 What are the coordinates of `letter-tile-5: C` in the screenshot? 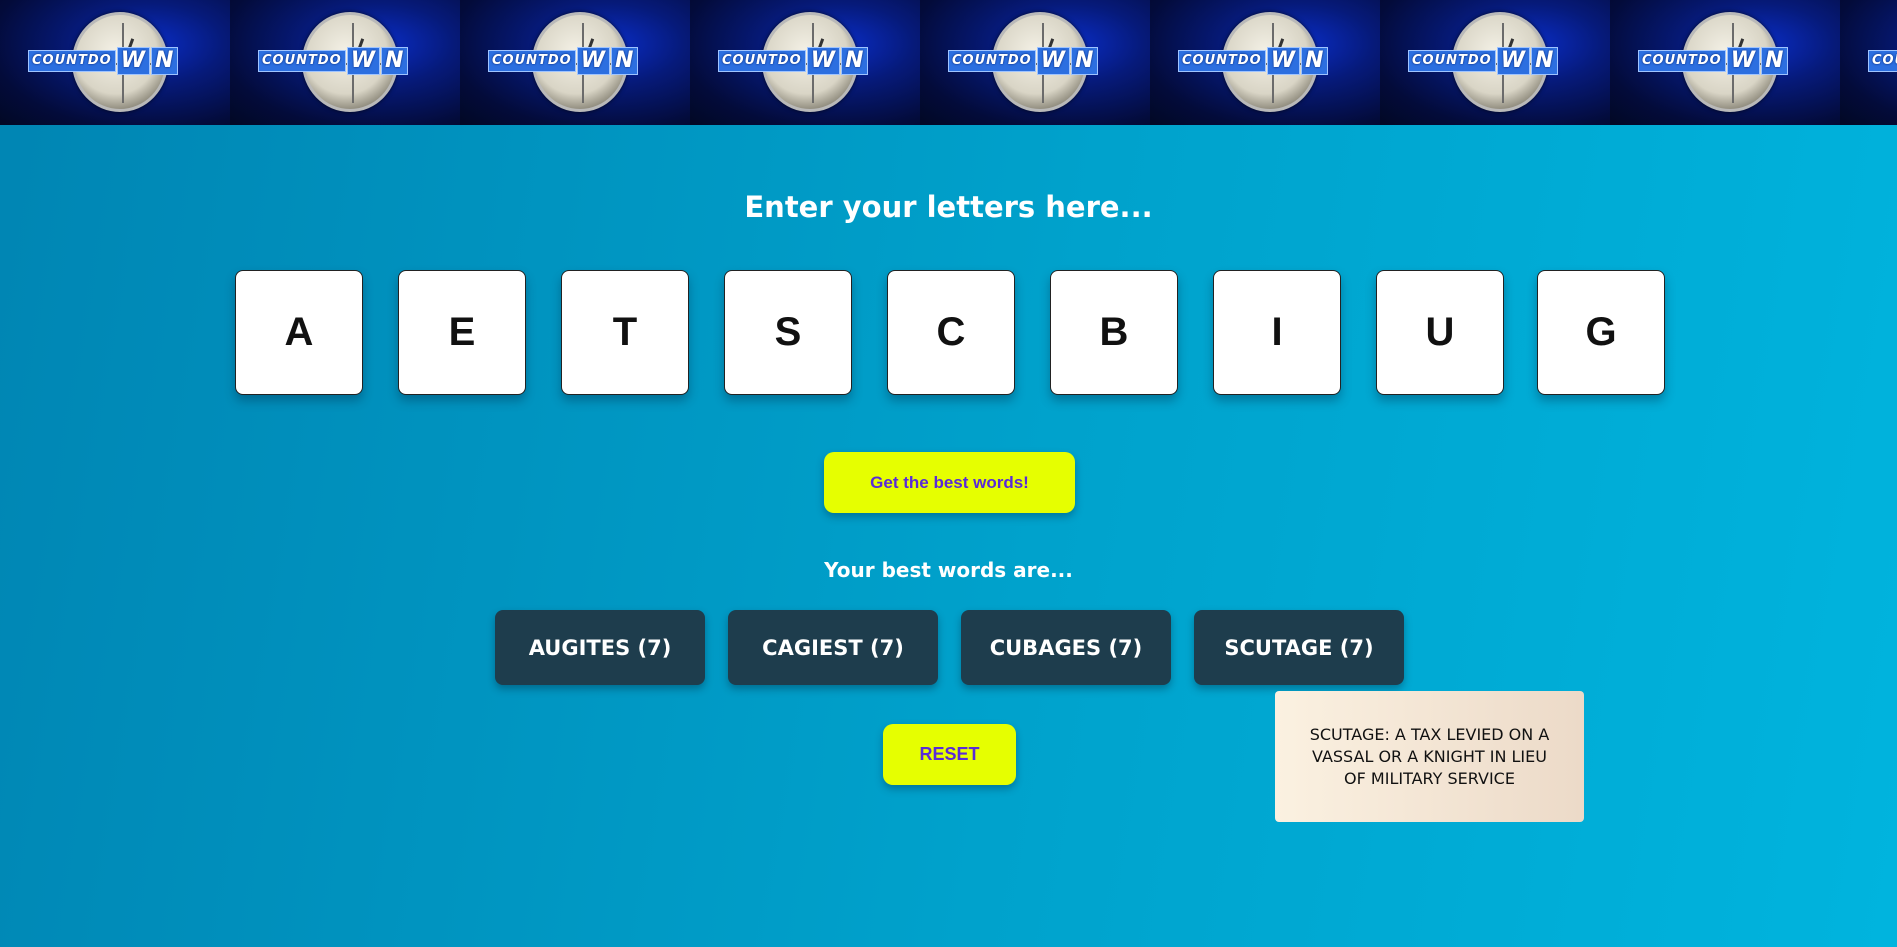 It's located at (951, 332).